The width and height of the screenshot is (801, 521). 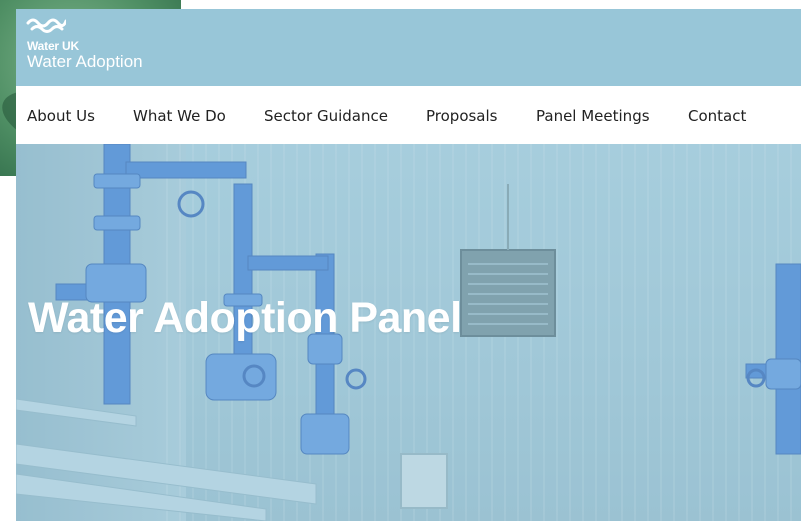 I want to click on hero-title: Water Adoption Panel, so click(x=245, y=318).